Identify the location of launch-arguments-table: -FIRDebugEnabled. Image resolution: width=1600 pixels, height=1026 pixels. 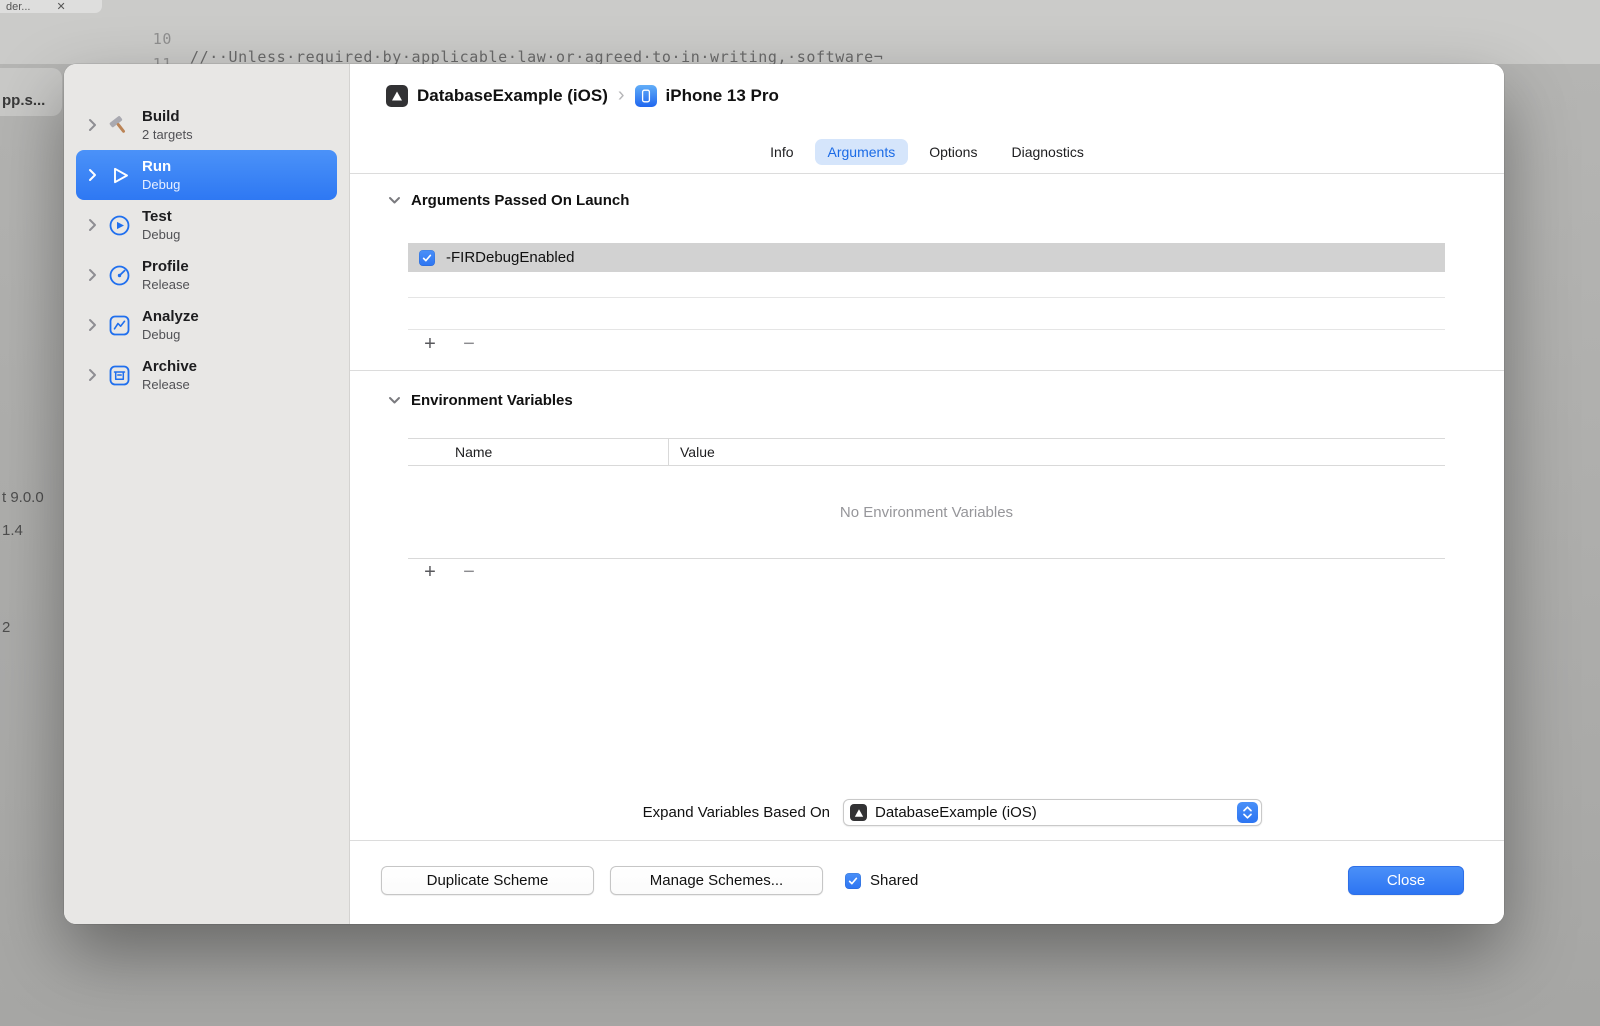
(926, 286).